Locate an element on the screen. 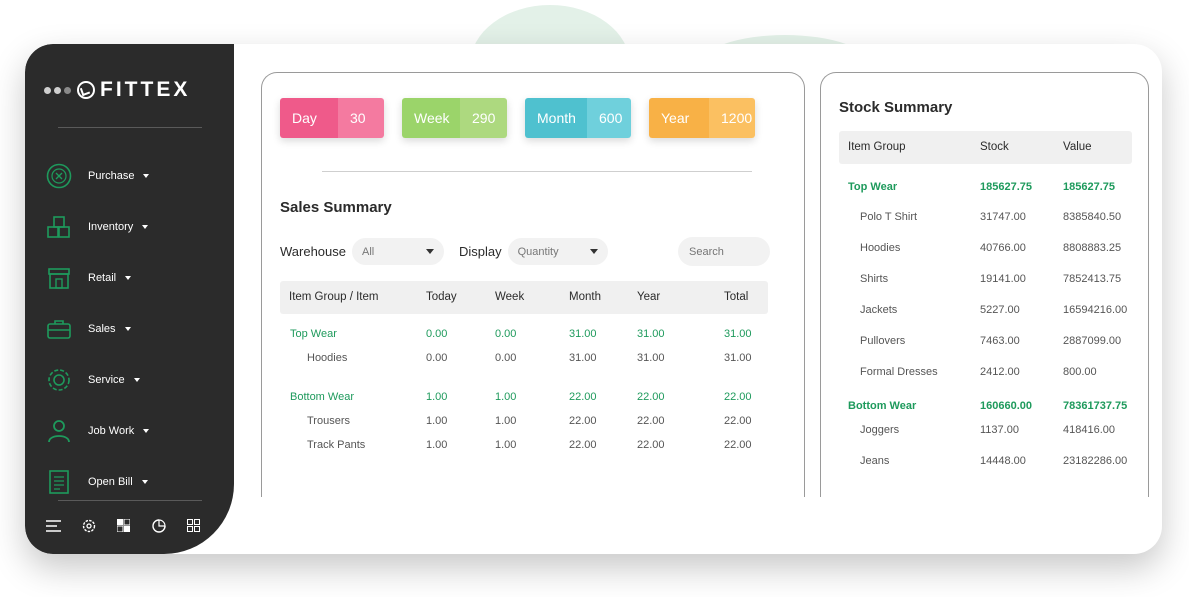 Image resolution: width=1189 pixels, height=597 pixels. brand-name: FITTEX is located at coordinates (145, 89).